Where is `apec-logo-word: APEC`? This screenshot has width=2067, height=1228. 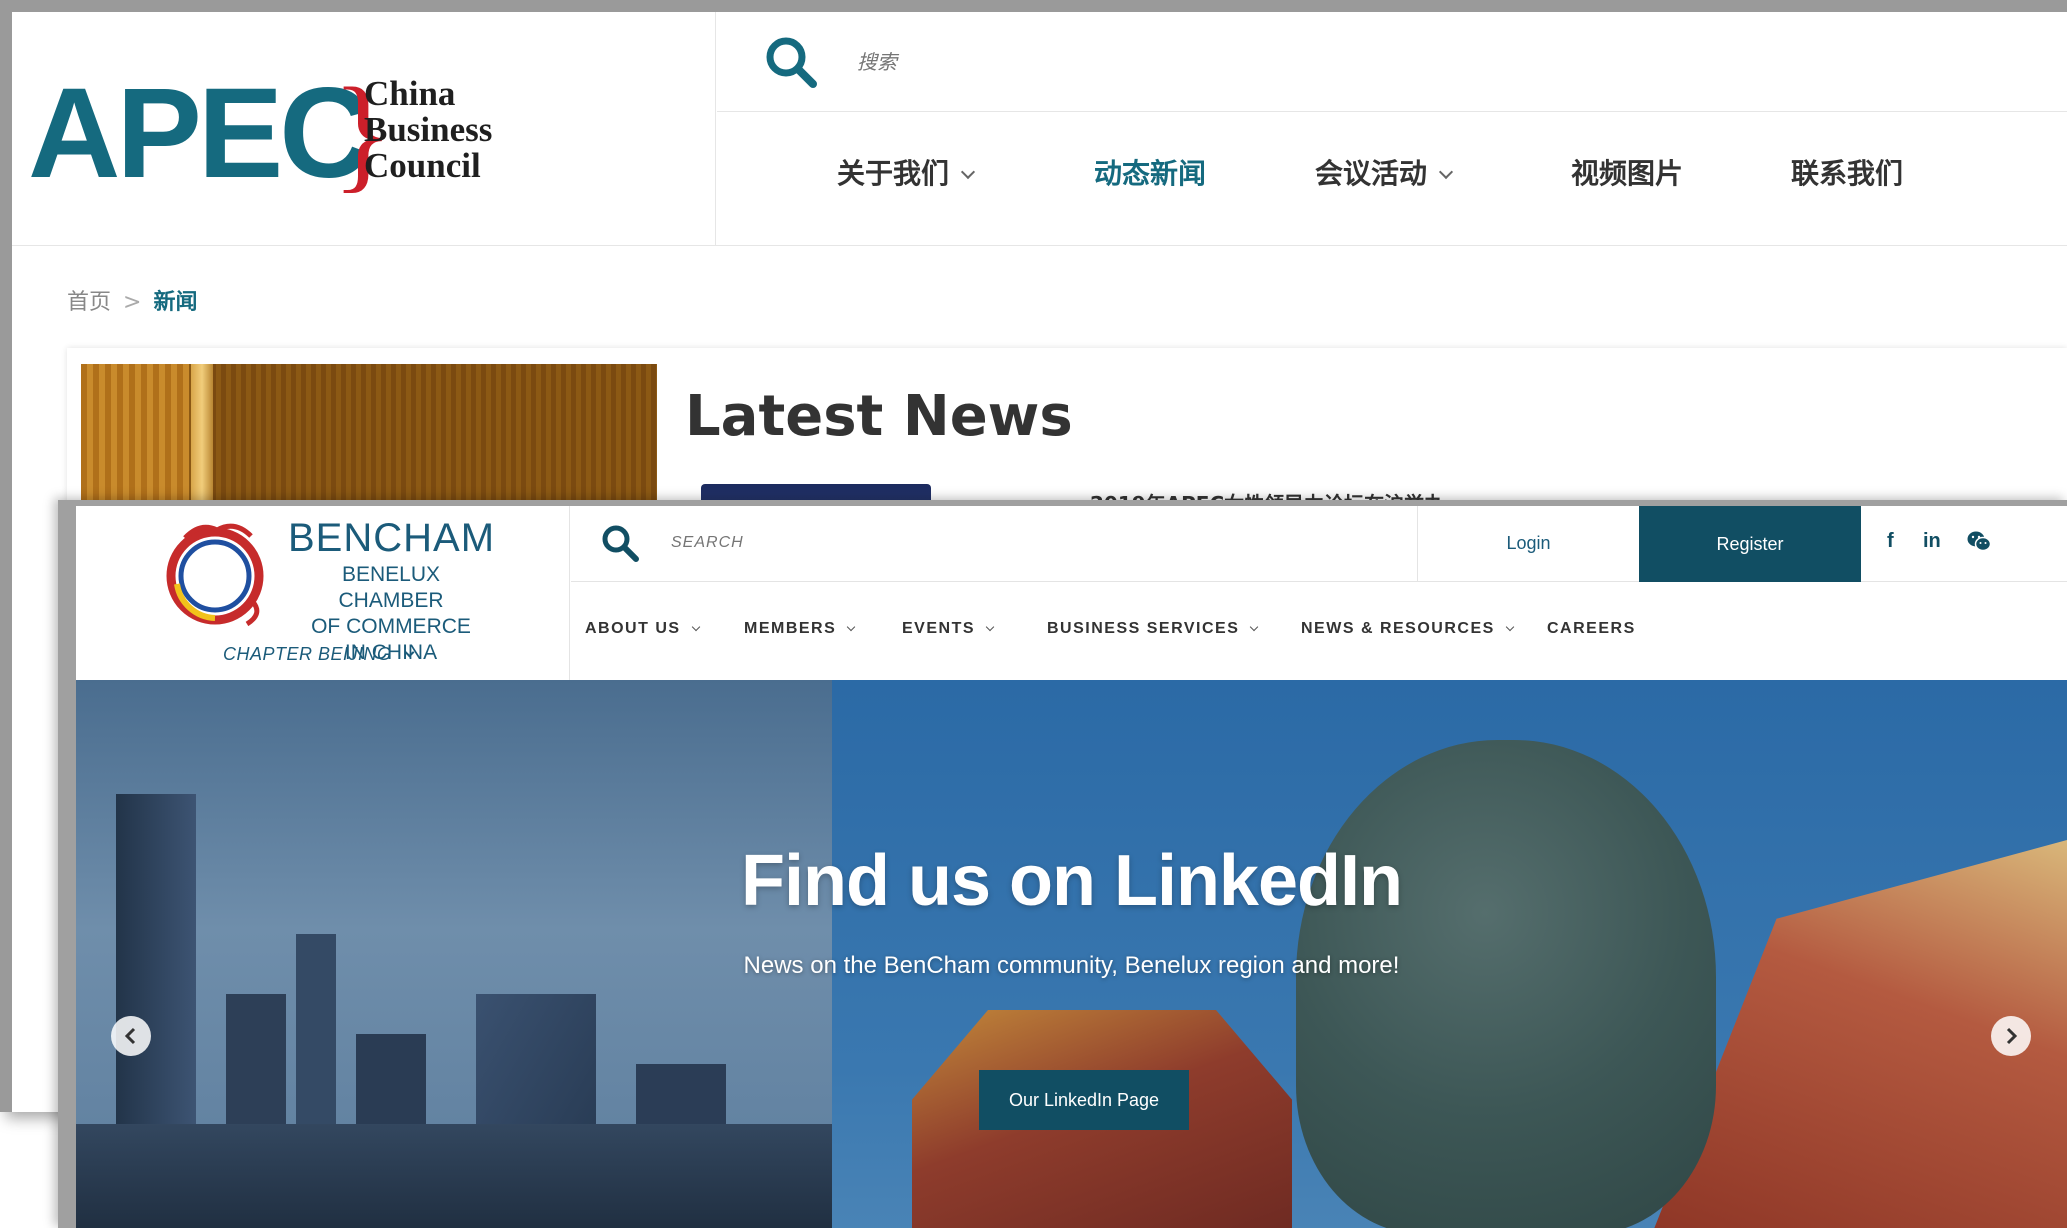
apec-logo-word: APEC is located at coordinates (200, 133).